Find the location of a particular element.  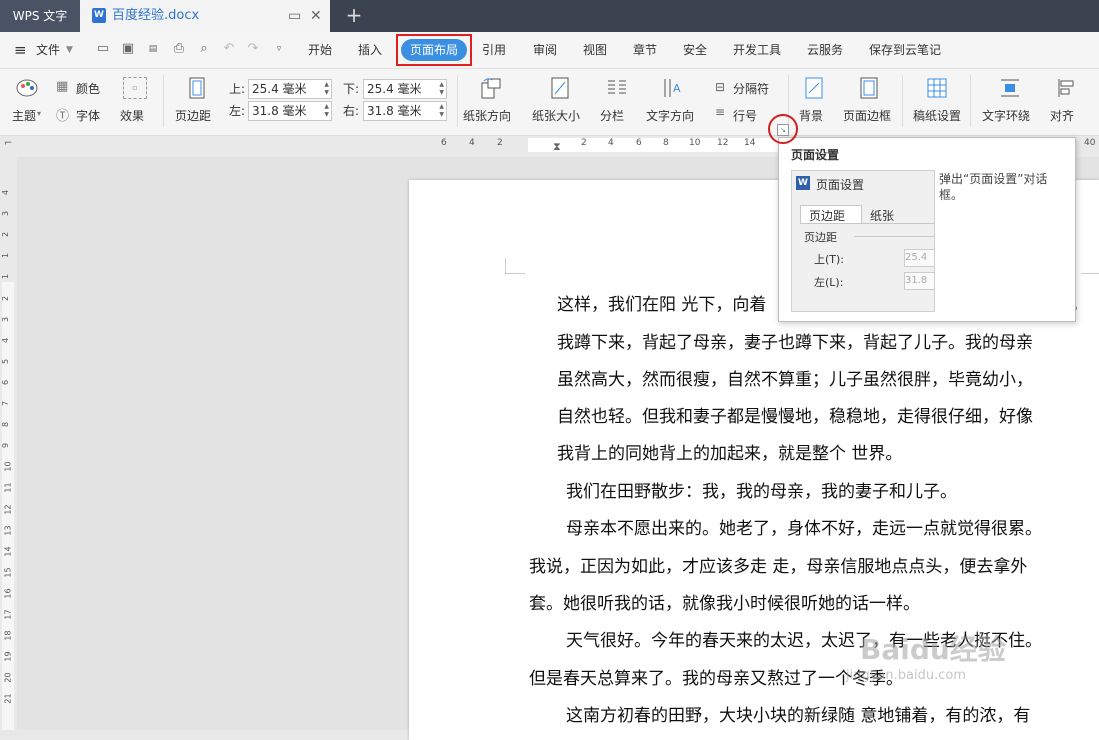

vertical-ruler-number: 18 is located at coordinates (8, 635).